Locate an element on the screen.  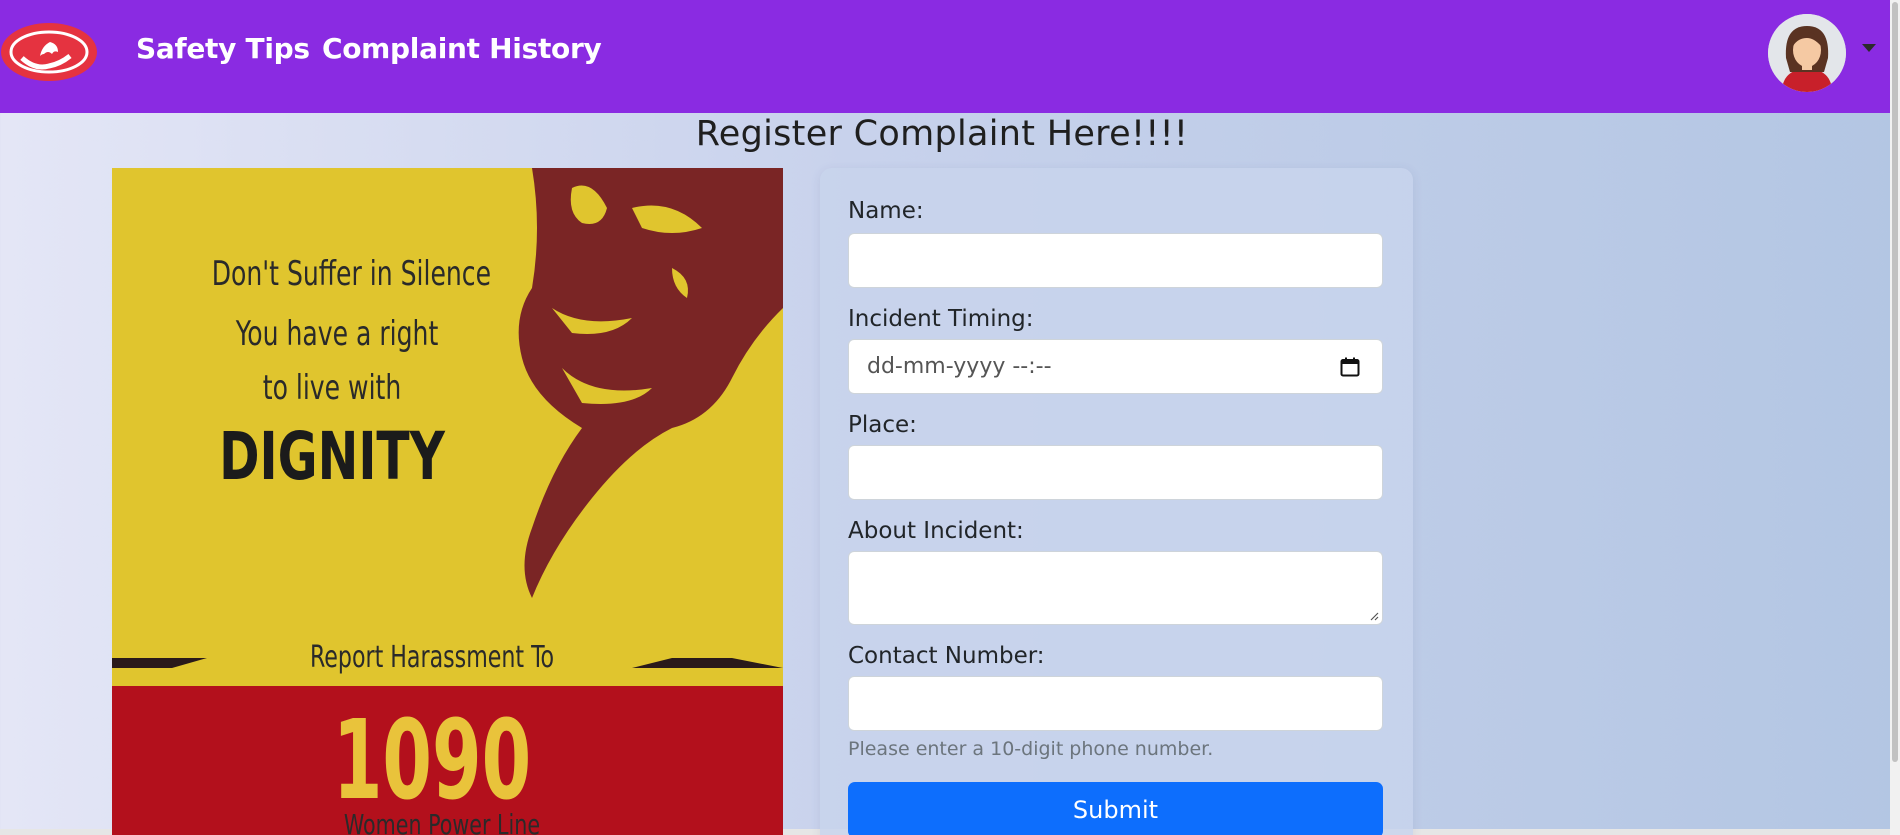
contact-number-help: Please enter a 10-digit phone number. is located at coordinates (1031, 749).